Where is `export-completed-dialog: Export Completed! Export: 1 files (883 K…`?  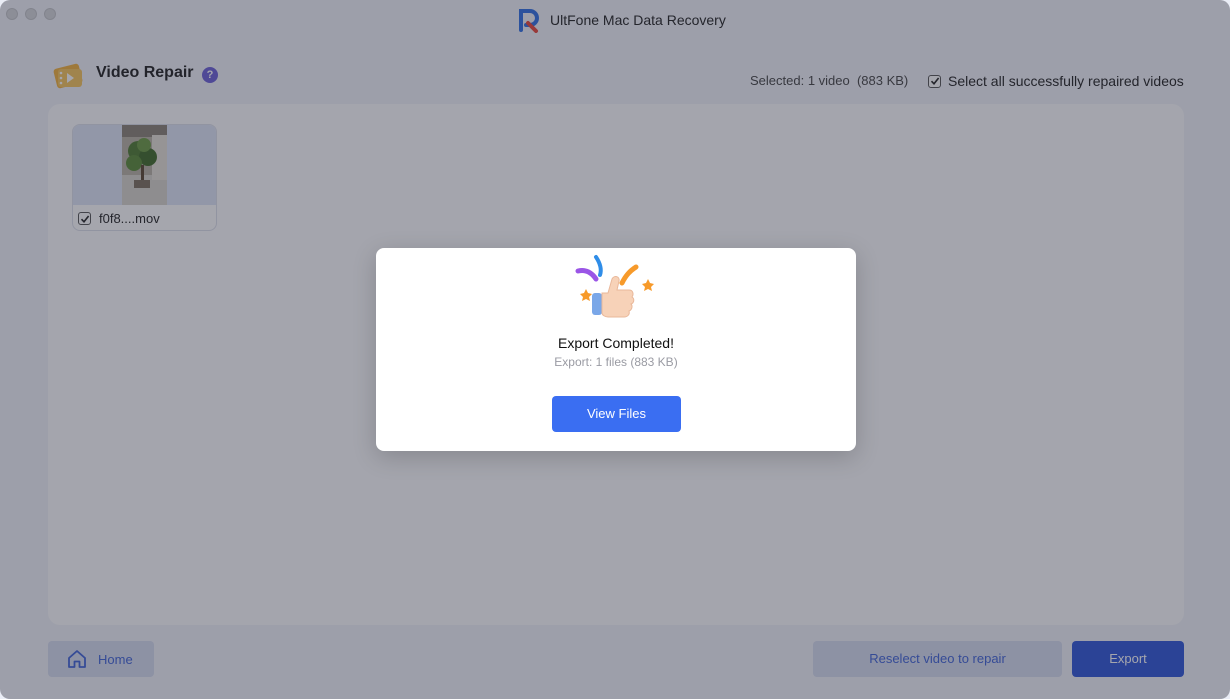
export-completed-dialog: Export Completed! Export: 1 files (883 K… is located at coordinates (616, 349).